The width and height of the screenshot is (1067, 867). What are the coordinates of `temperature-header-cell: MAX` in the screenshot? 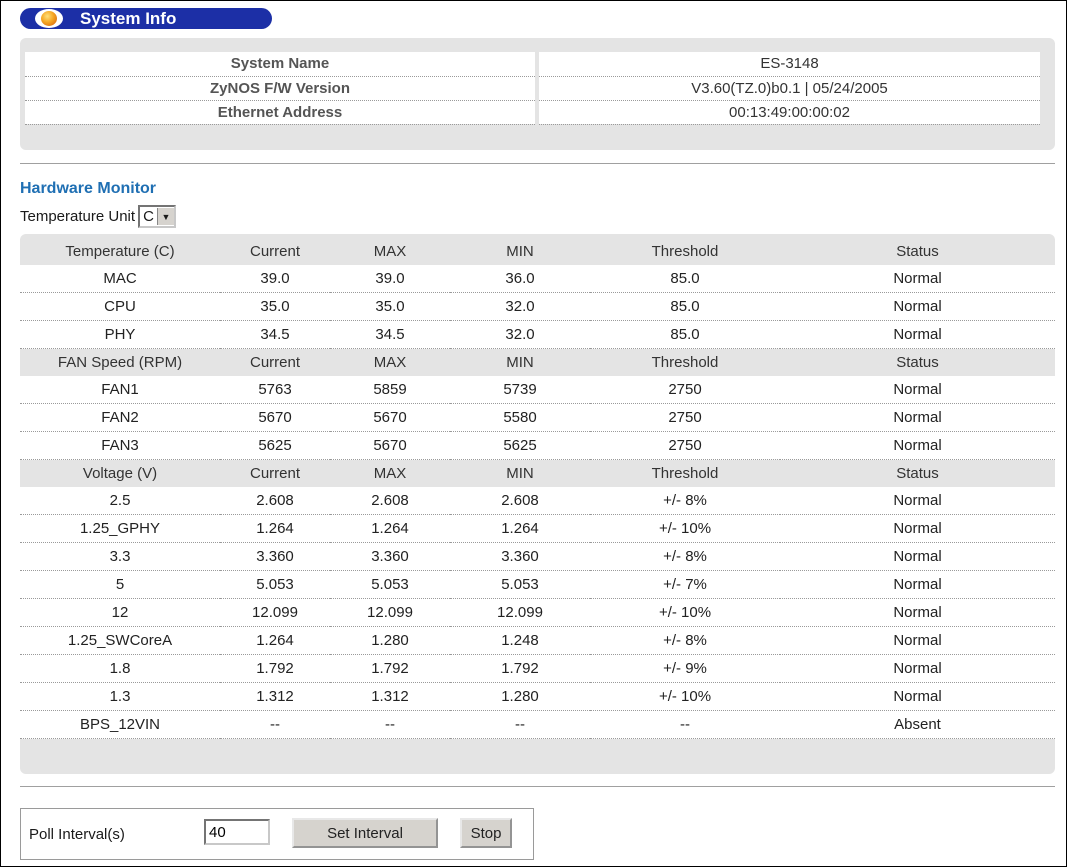 It's located at (390, 251).